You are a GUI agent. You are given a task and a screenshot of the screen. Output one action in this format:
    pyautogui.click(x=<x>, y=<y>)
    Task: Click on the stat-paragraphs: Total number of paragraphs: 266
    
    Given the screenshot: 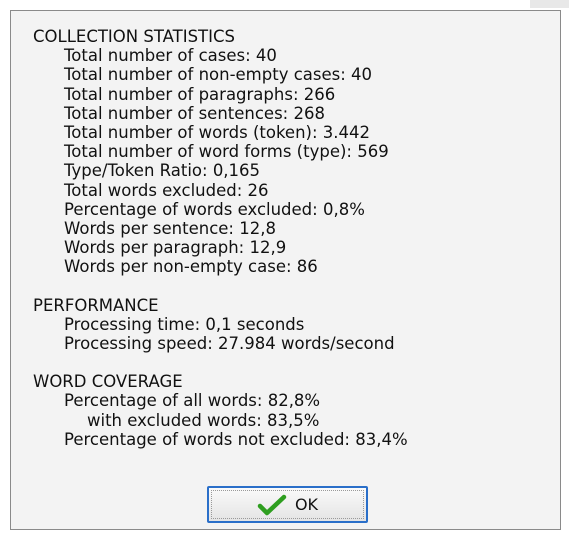 What is the action you would take?
    pyautogui.click(x=200, y=94)
    